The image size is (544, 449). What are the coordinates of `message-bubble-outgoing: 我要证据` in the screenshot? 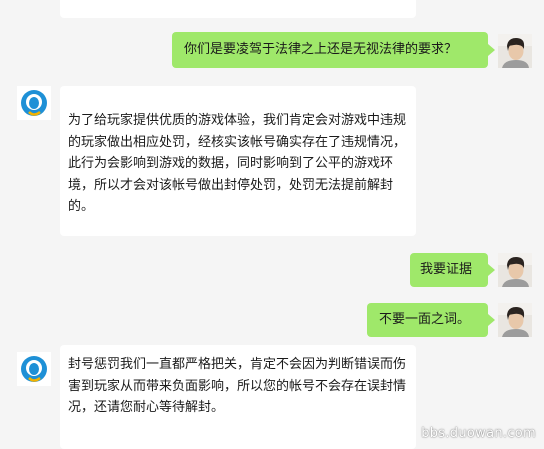 It's located at (449, 270).